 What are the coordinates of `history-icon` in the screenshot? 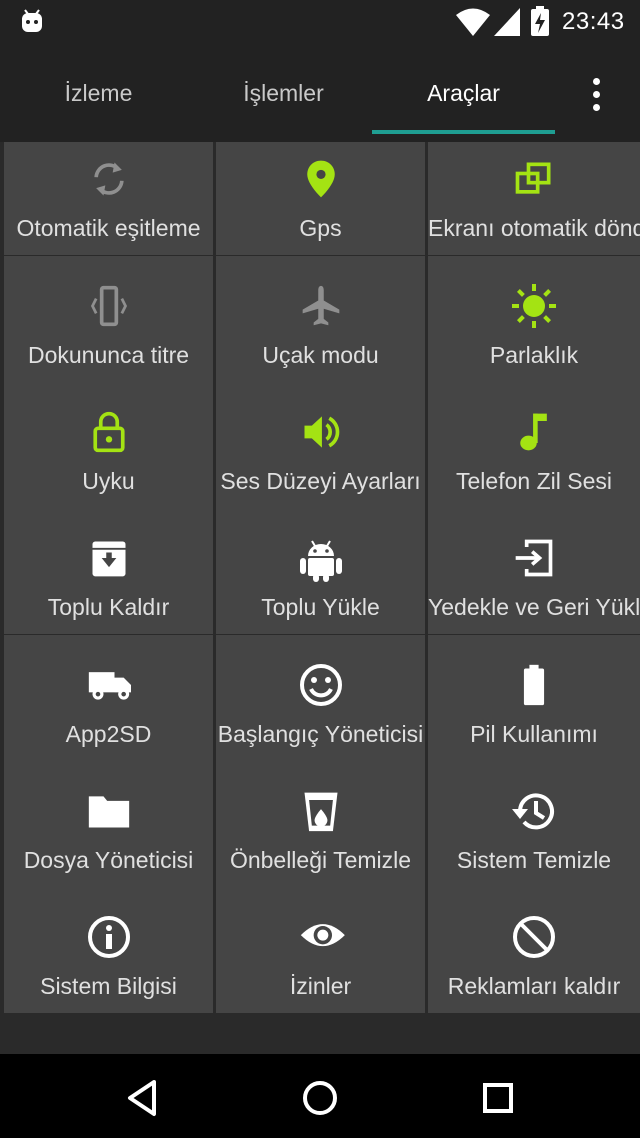 It's located at (534, 811).